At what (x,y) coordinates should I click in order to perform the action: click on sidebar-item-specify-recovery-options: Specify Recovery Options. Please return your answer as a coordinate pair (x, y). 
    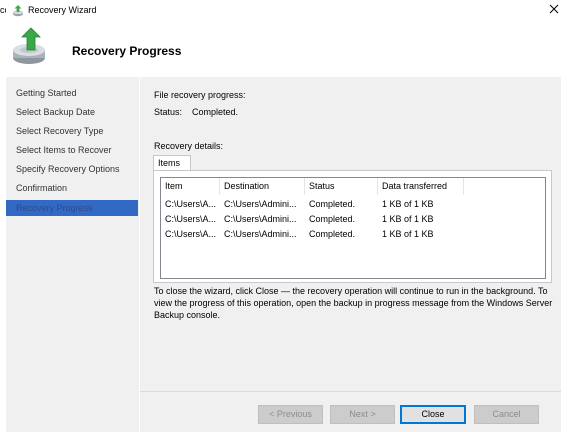
    Looking at the image, I should click on (72, 169).